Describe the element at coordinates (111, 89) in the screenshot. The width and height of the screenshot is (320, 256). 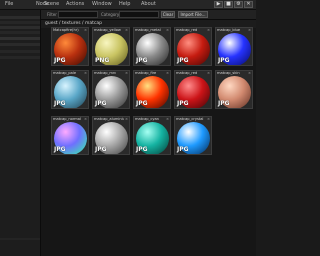
I see `texture-tile: matcap_mrc × JPG` at that location.